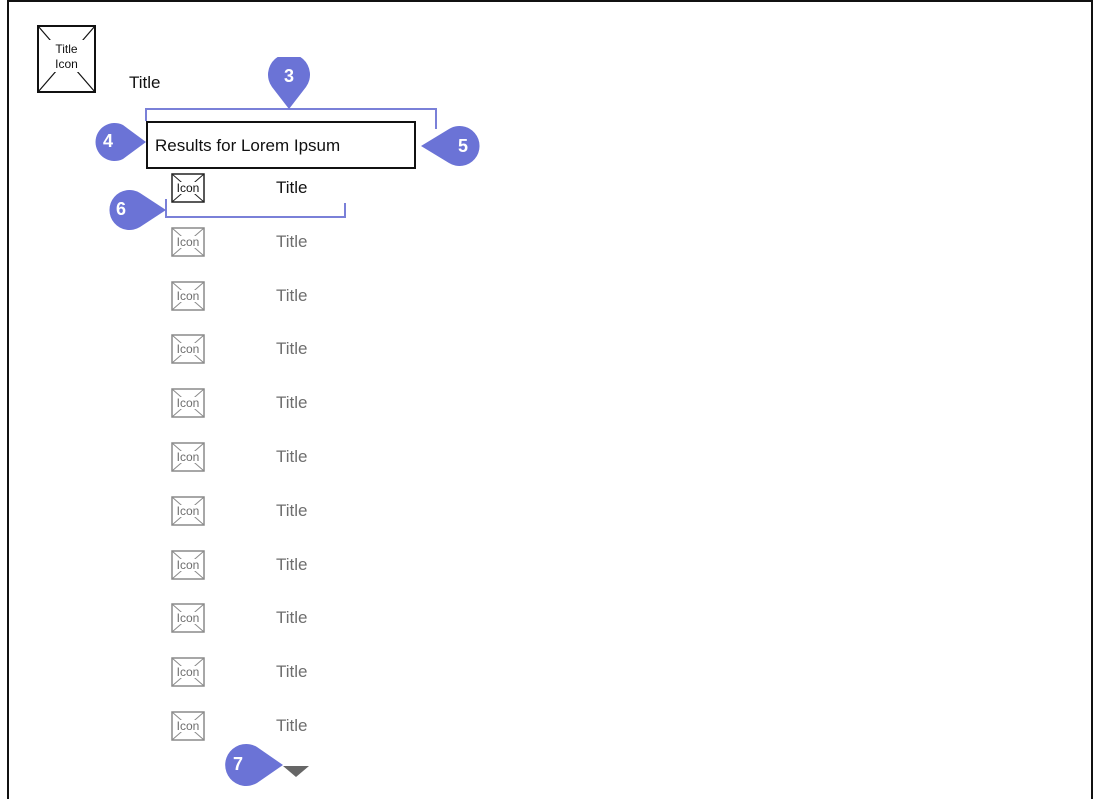  I want to click on annotation-brackets, so click(291, 163).